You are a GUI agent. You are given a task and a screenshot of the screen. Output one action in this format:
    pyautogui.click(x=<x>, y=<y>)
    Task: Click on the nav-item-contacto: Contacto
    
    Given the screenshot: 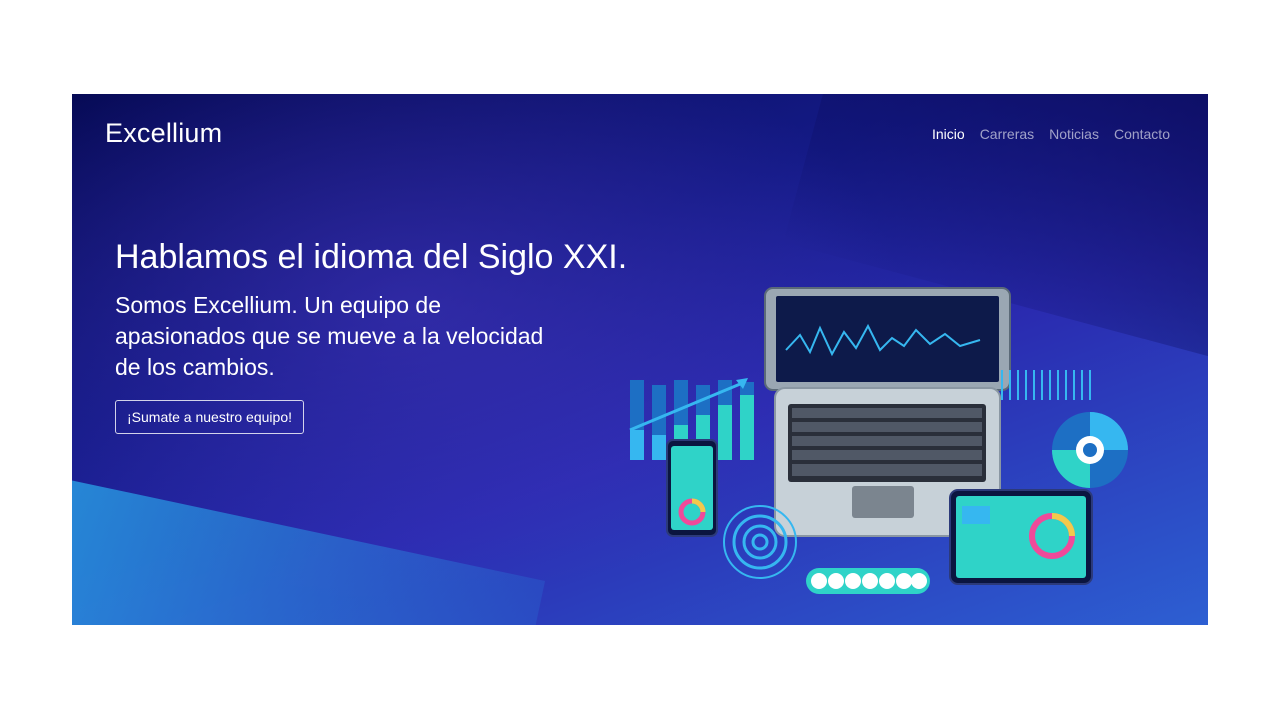 What is the action you would take?
    pyautogui.click(x=1142, y=134)
    